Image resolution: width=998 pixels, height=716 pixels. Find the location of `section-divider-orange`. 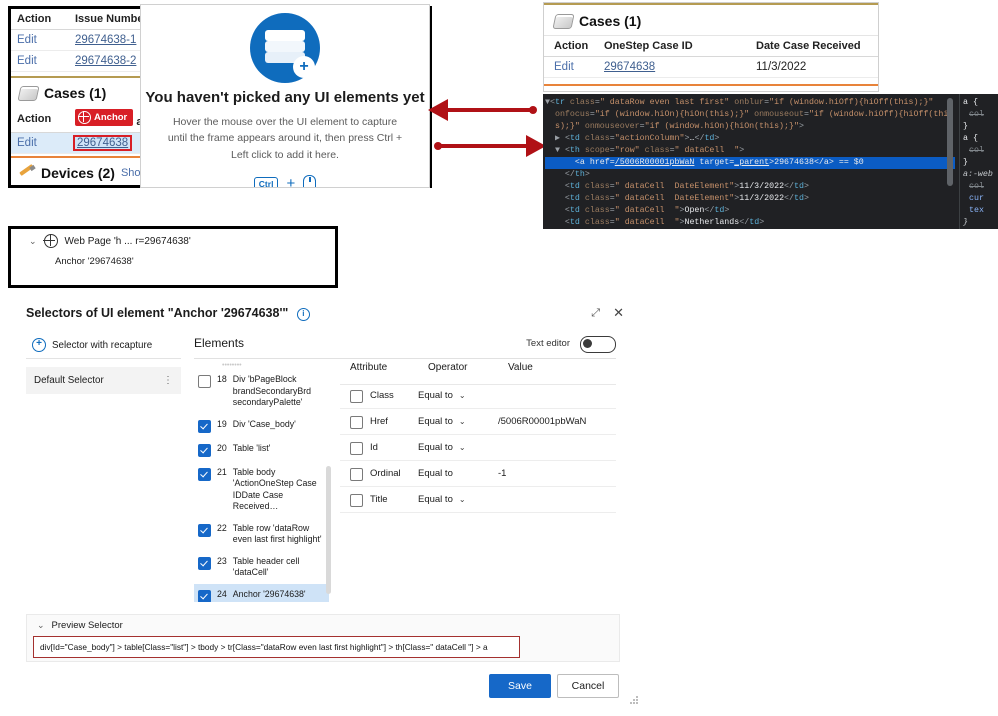

section-divider-orange is located at coordinates (711, 85).